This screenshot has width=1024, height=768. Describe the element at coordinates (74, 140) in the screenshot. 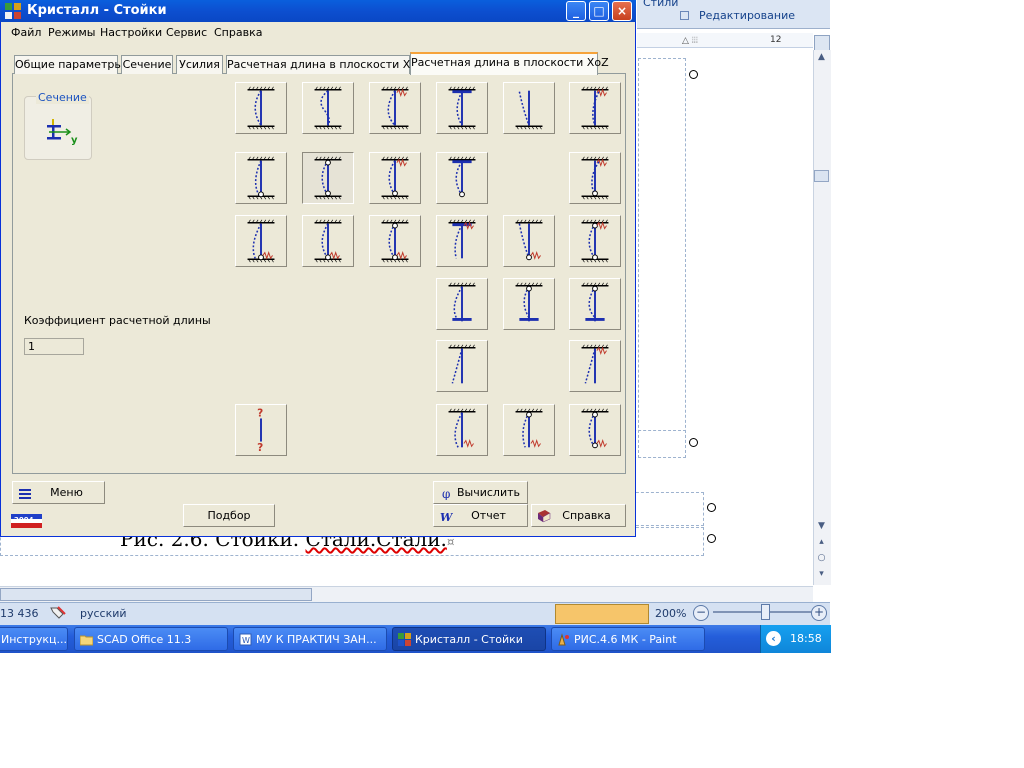

I see `axis-y-label: y` at that location.